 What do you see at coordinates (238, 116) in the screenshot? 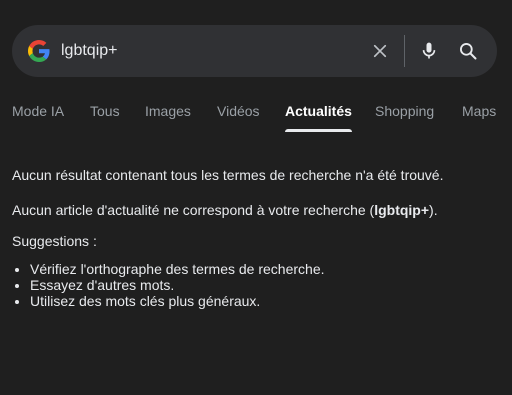
I see `tab-videos: Vidéos` at bounding box center [238, 116].